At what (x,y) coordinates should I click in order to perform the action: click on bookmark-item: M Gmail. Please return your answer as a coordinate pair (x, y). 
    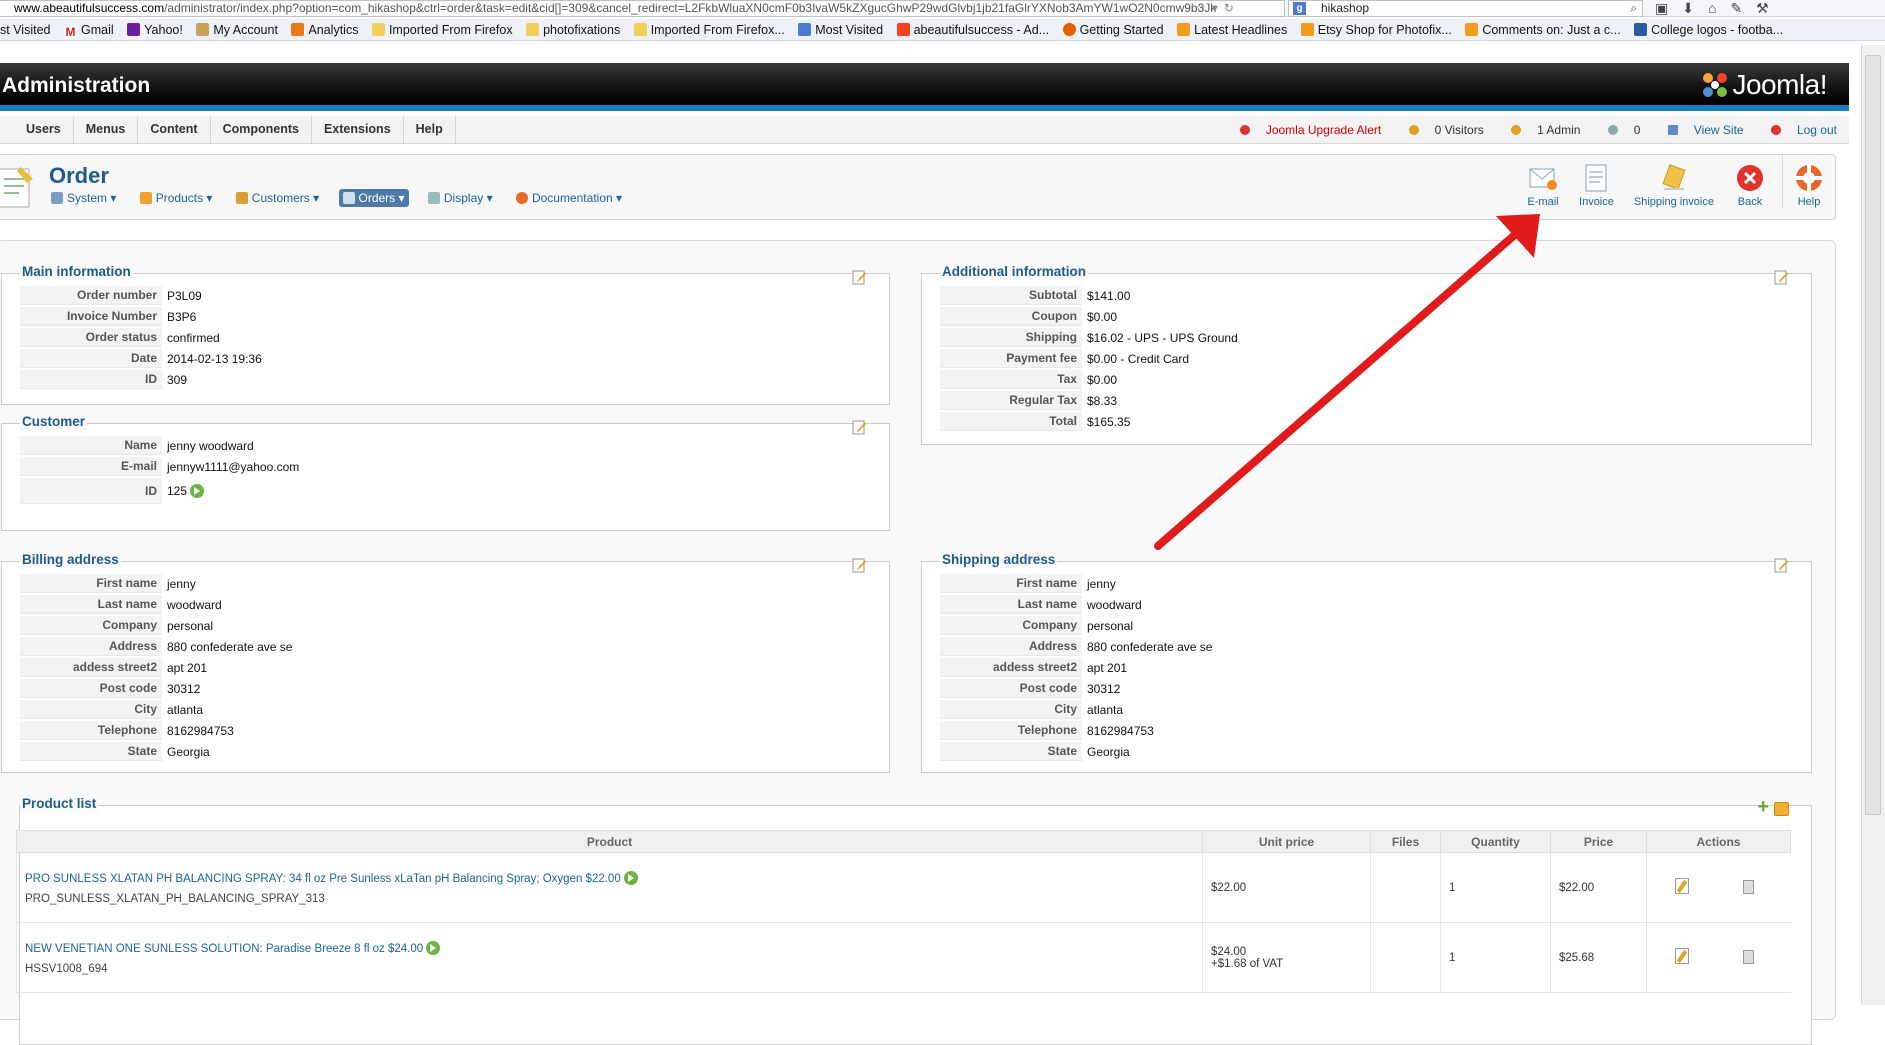
    Looking at the image, I should click on (88, 29).